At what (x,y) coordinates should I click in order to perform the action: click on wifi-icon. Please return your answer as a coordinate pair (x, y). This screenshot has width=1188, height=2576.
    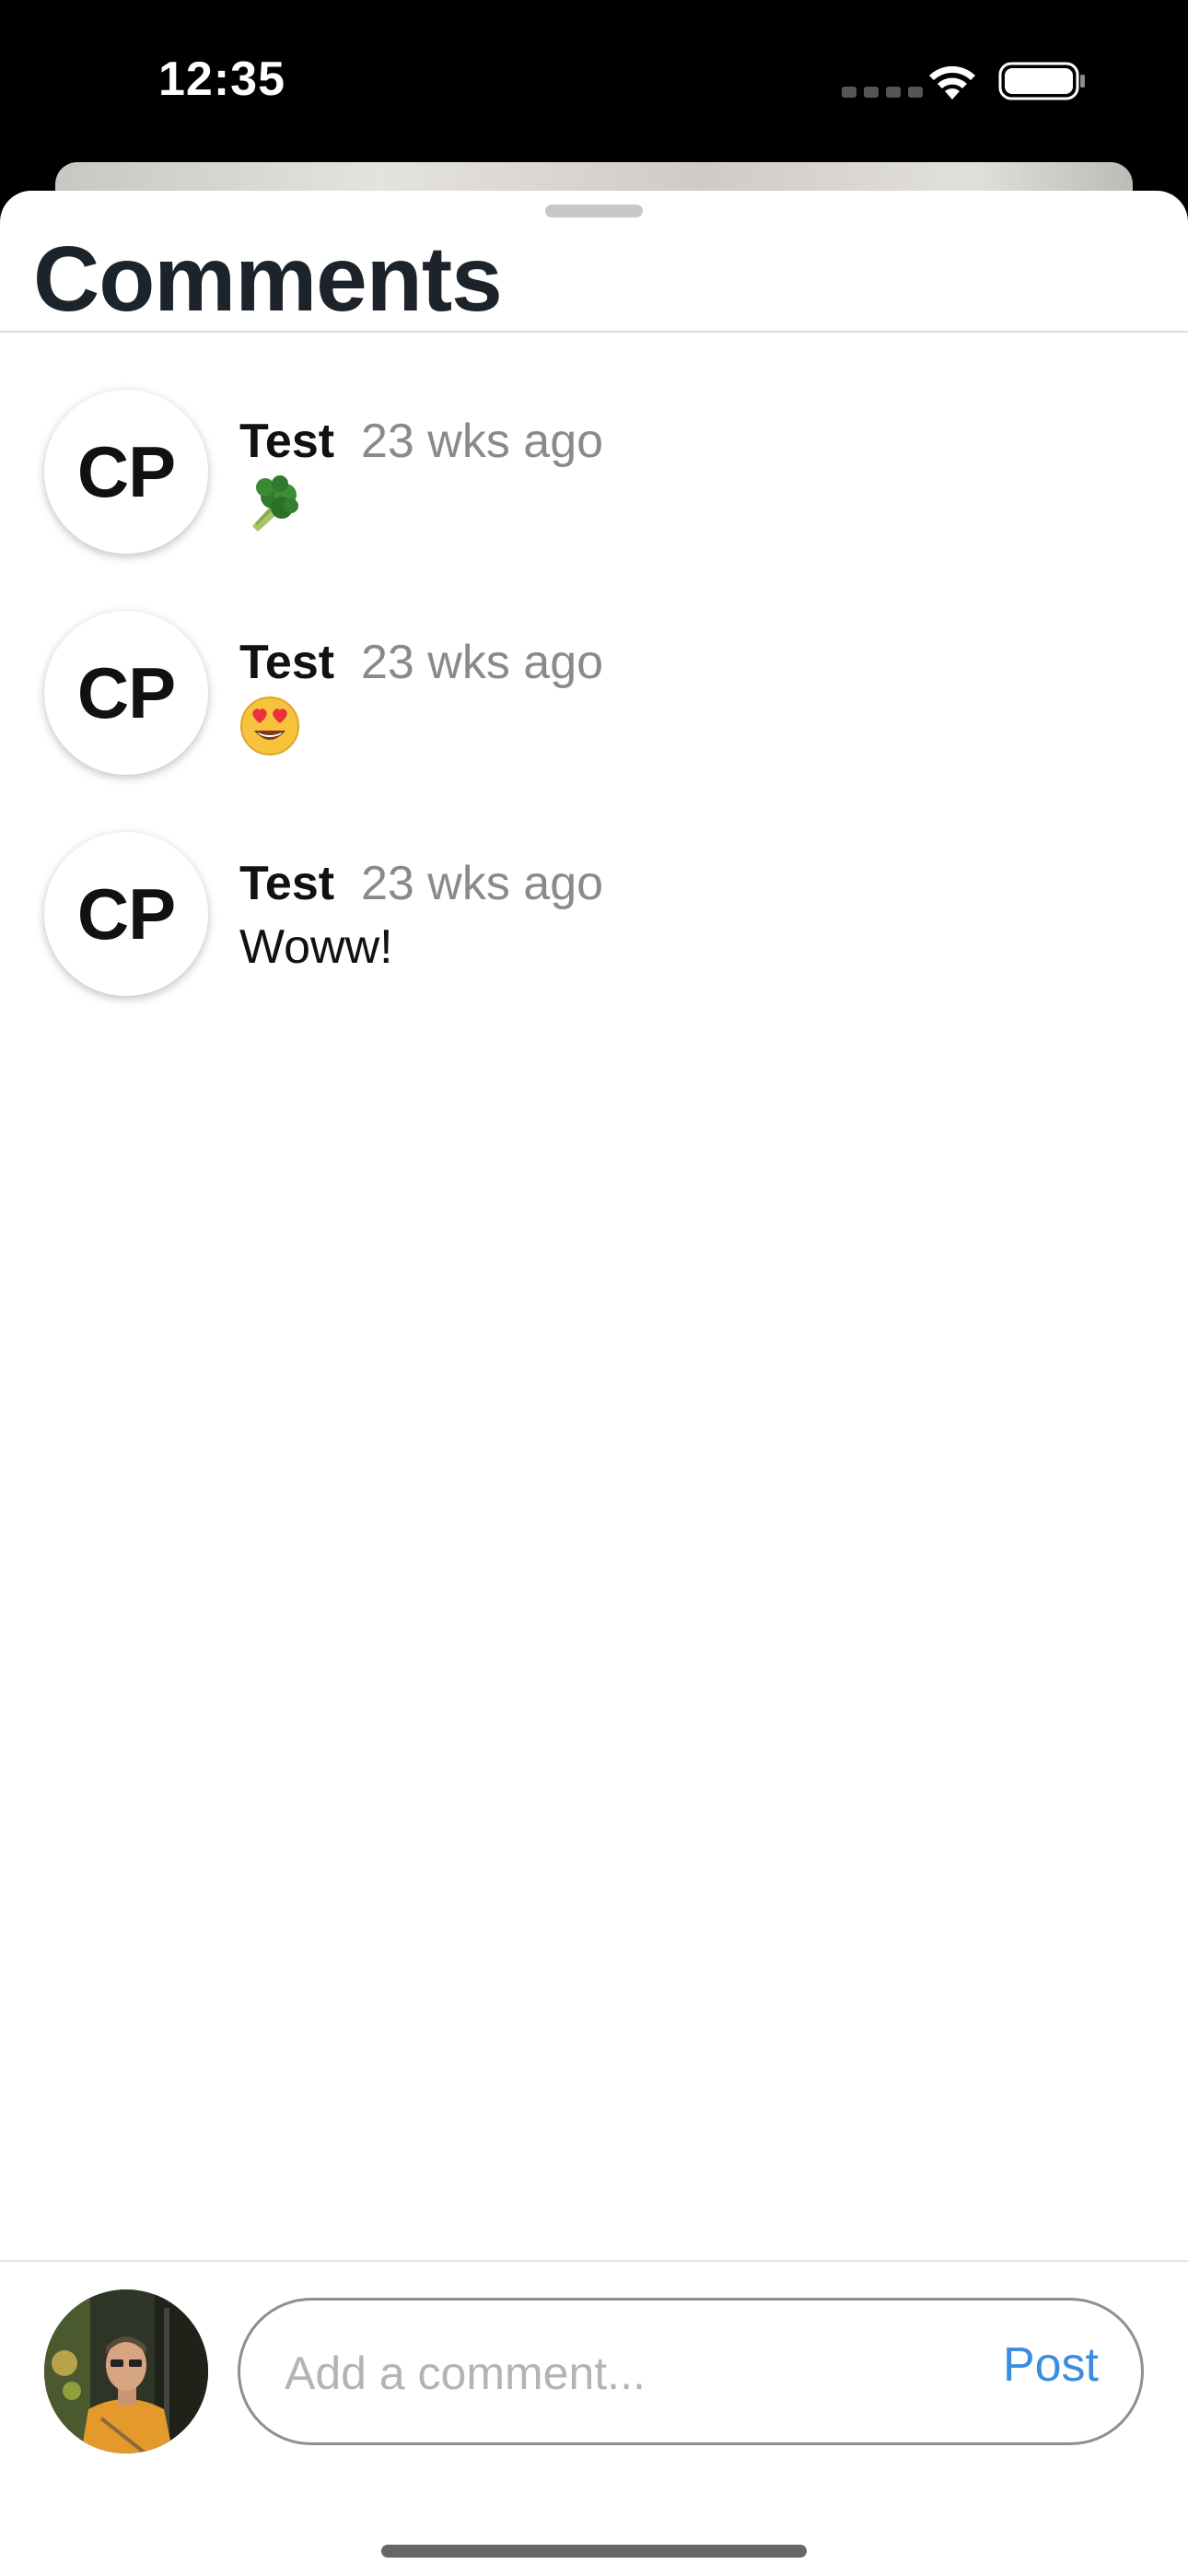
    Looking at the image, I should click on (952, 82).